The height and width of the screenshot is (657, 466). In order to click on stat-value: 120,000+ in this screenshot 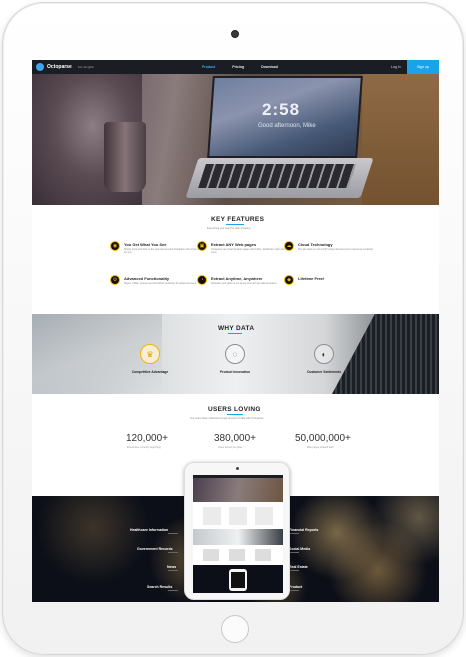, I will do `click(147, 438)`.